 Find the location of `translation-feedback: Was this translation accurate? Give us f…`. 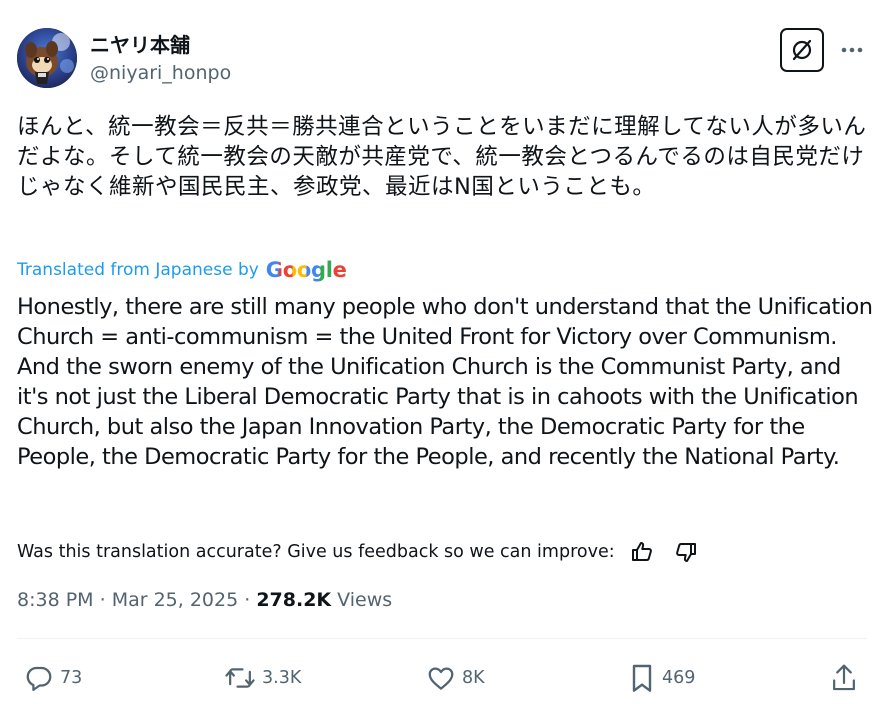

translation-feedback: Was this translation accurate? Give us f… is located at coordinates (447, 552).